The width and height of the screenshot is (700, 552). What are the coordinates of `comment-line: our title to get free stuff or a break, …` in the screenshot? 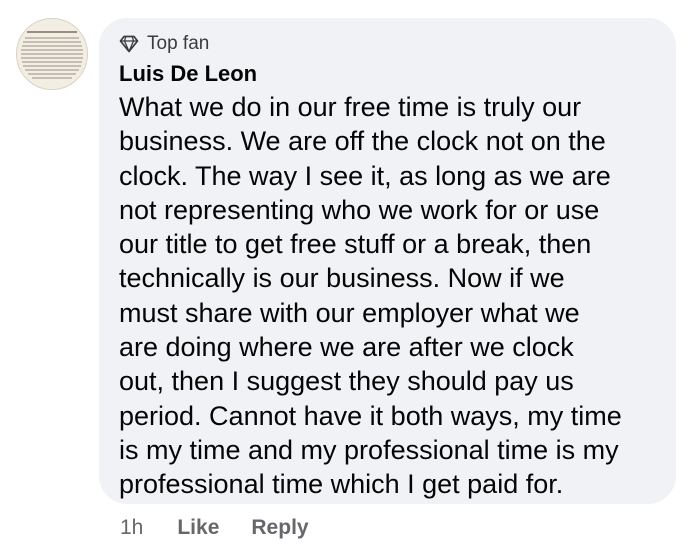 It's located at (355, 244).